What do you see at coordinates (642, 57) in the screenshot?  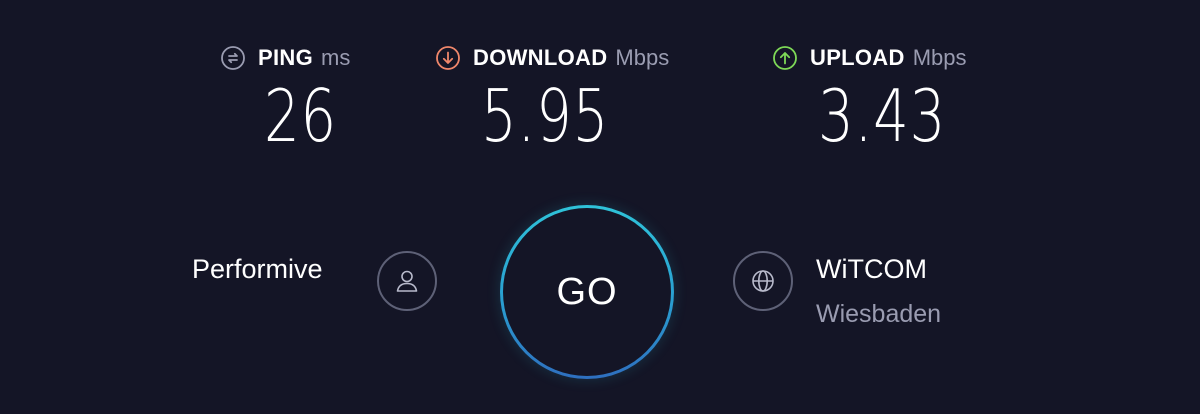 I see `download-unit: Mbps` at bounding box center [642, 57].